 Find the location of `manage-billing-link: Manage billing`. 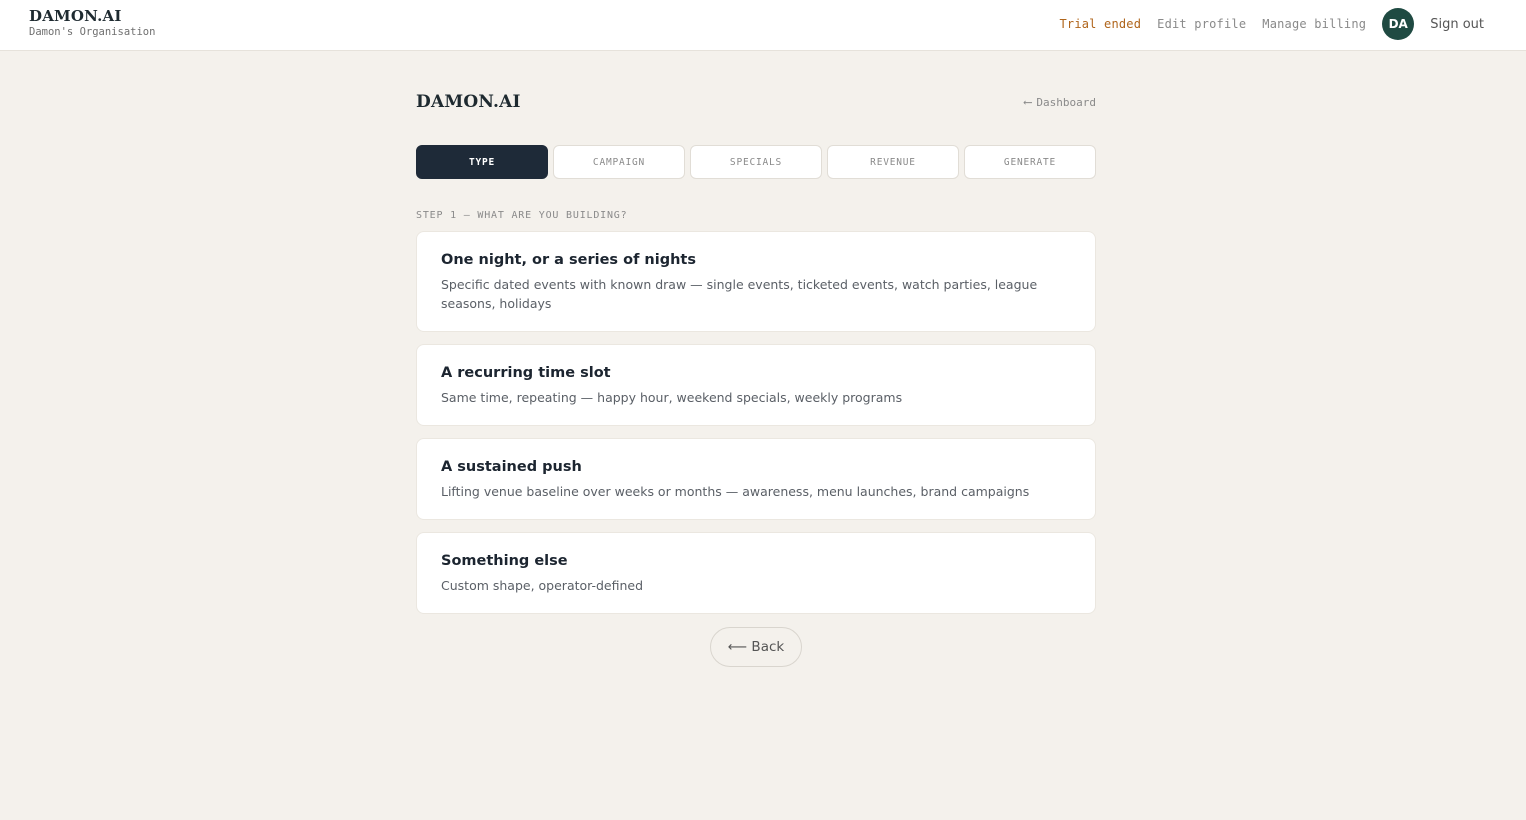

manage-billing-link: Manage billing is located at coordinates (1314, 24).